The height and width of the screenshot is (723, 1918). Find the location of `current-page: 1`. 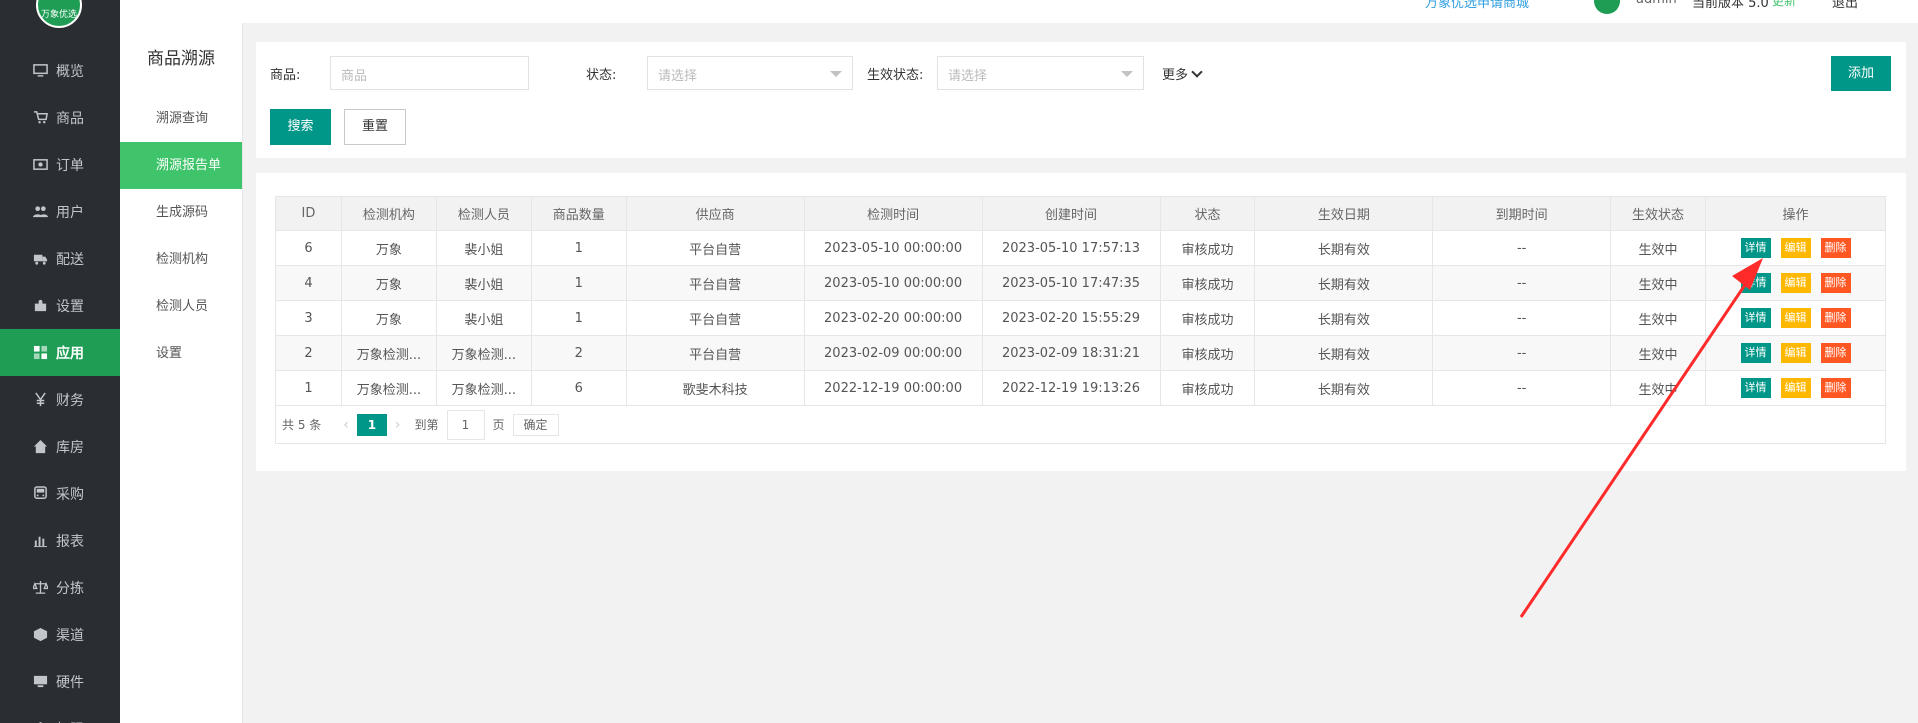

current-page: 1 is located at coordinates (371, 424).